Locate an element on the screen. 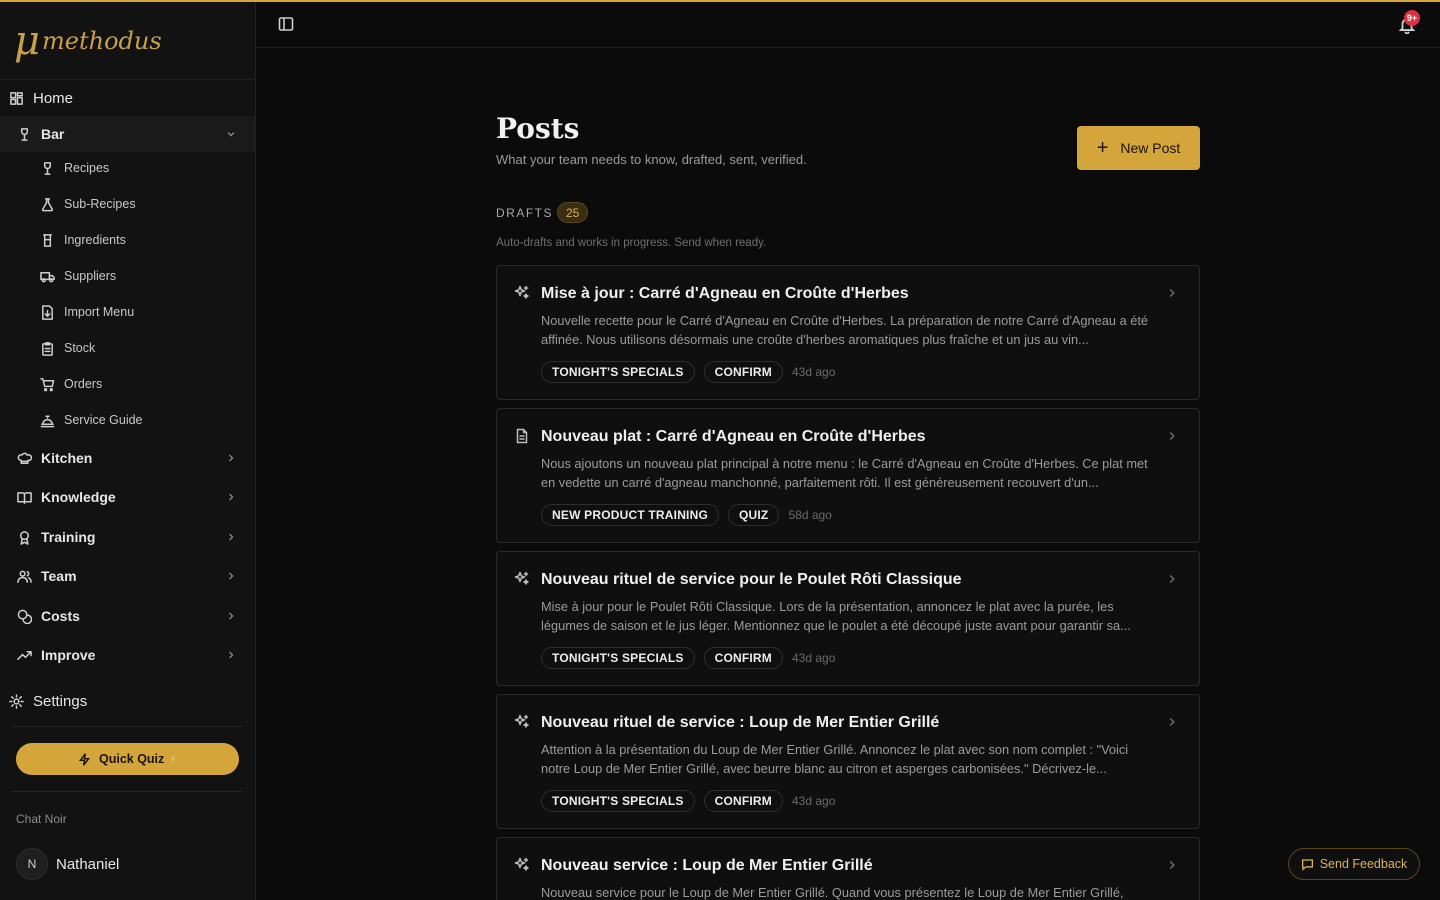 The image size is (1440, 900). top-accent-bar is located at coordinates (720, 1).